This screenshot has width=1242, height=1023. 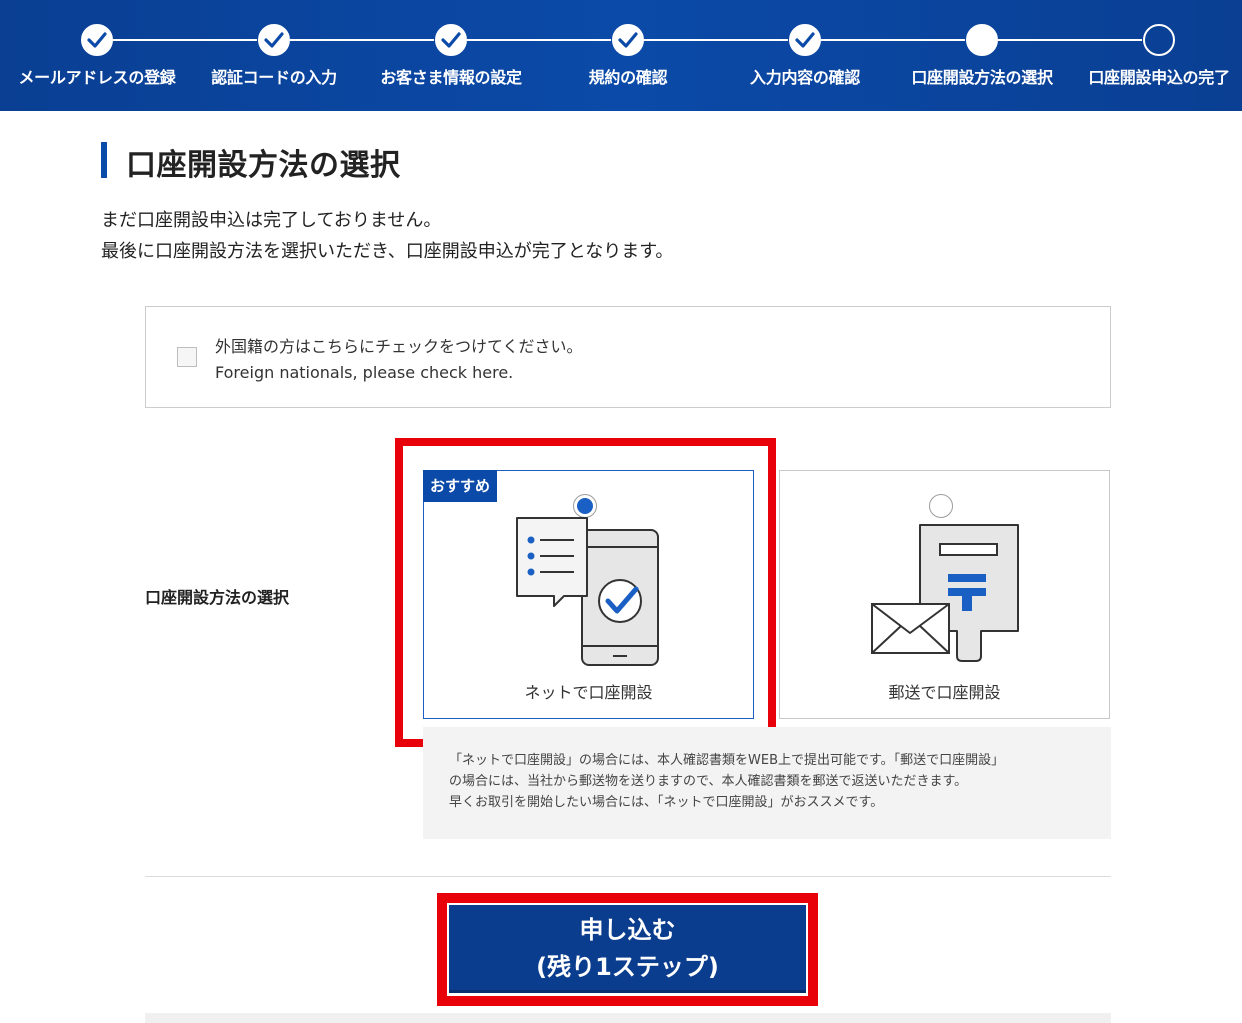 I want to click on note-line: の場合には、当社から郵送物を送りますので、本人確認書類を郵送で返送いただきます。, so click(x=708, y=781).